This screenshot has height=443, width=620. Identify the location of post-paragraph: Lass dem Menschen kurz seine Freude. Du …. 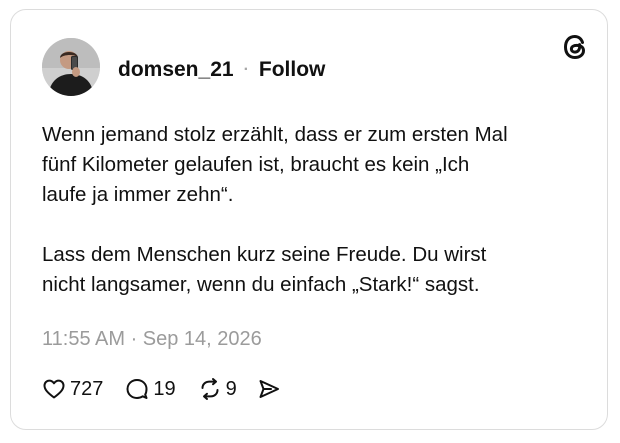
(264, 269).